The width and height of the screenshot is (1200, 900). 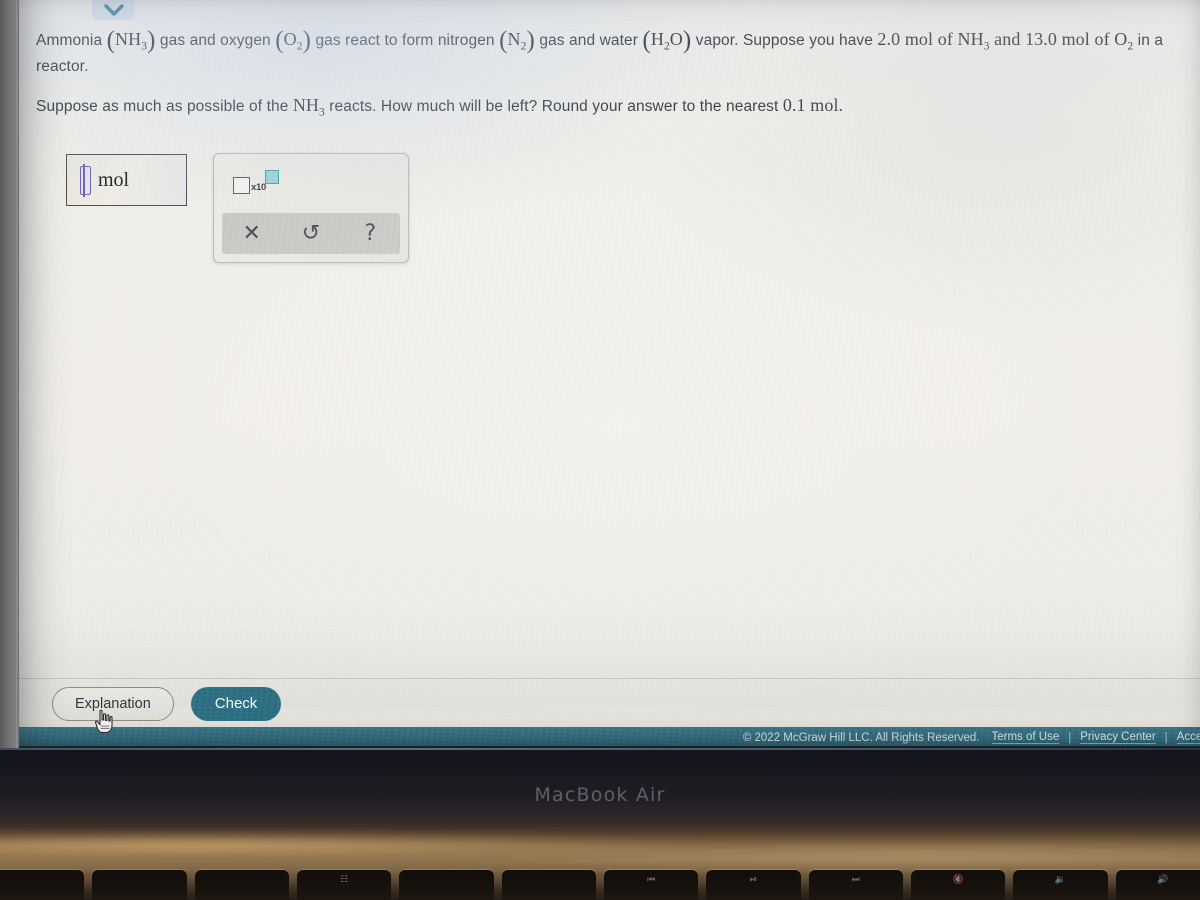 I want to click on key-glyph: 🔉, so click(x=1060, y=880).